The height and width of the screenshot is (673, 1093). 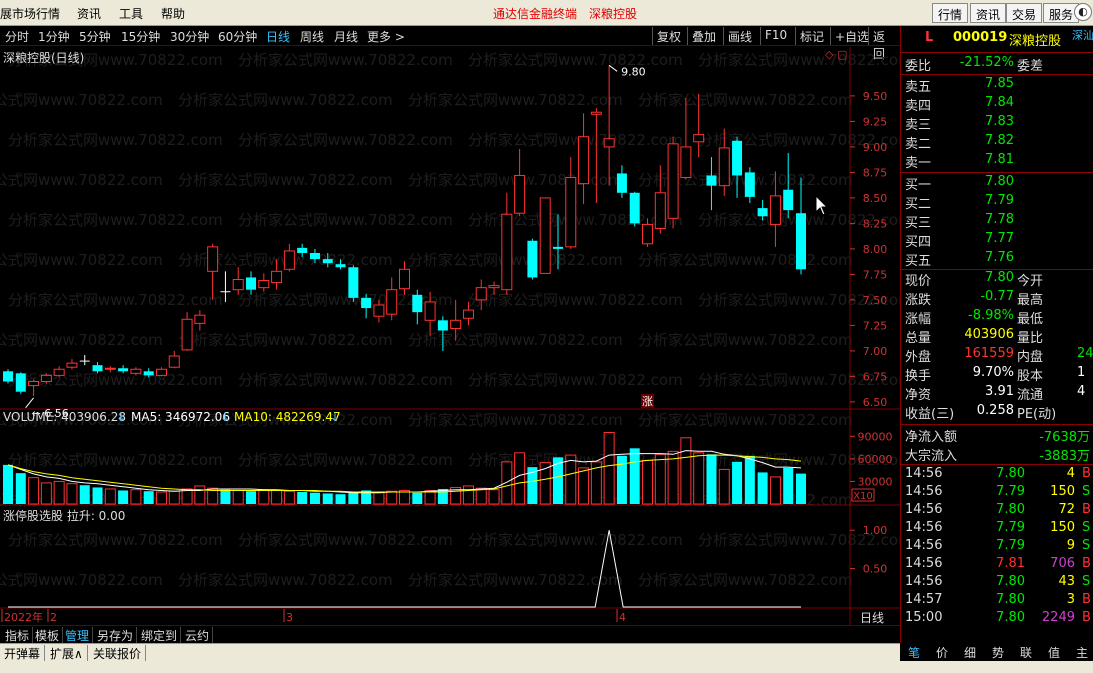 I want to click on period-tick: 分时, so click(x=17, y=36).